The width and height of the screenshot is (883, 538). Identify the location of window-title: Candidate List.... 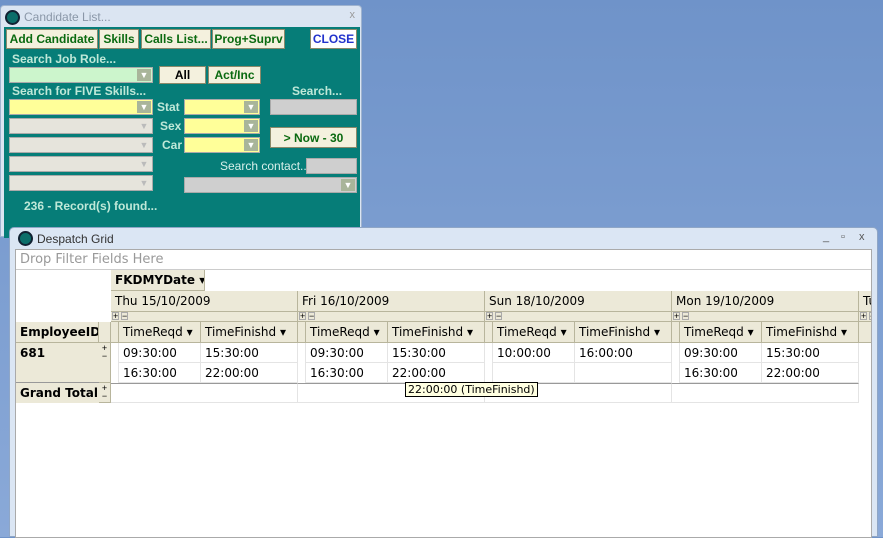
(58, 17).